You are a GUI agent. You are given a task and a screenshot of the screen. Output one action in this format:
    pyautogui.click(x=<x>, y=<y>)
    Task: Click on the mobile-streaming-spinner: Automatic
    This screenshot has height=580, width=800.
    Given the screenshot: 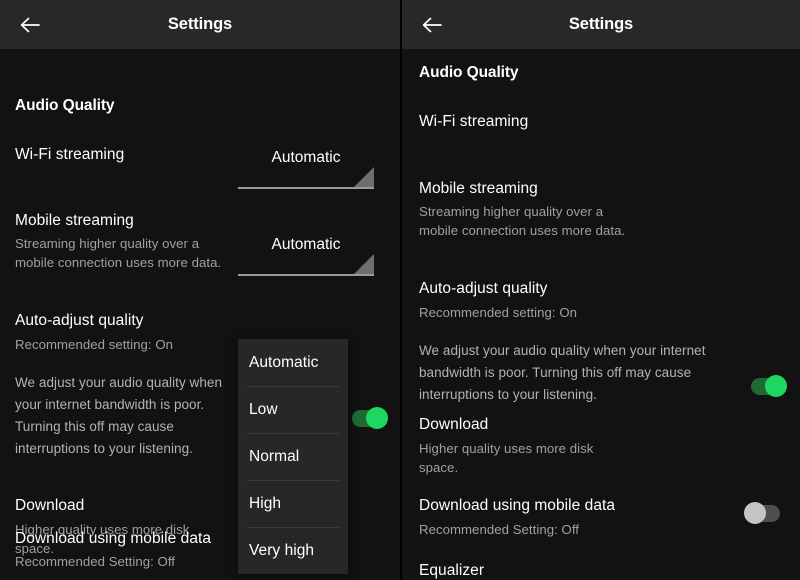 What is the action you would take?
    pyautogui.click(x=306, y=256)
    